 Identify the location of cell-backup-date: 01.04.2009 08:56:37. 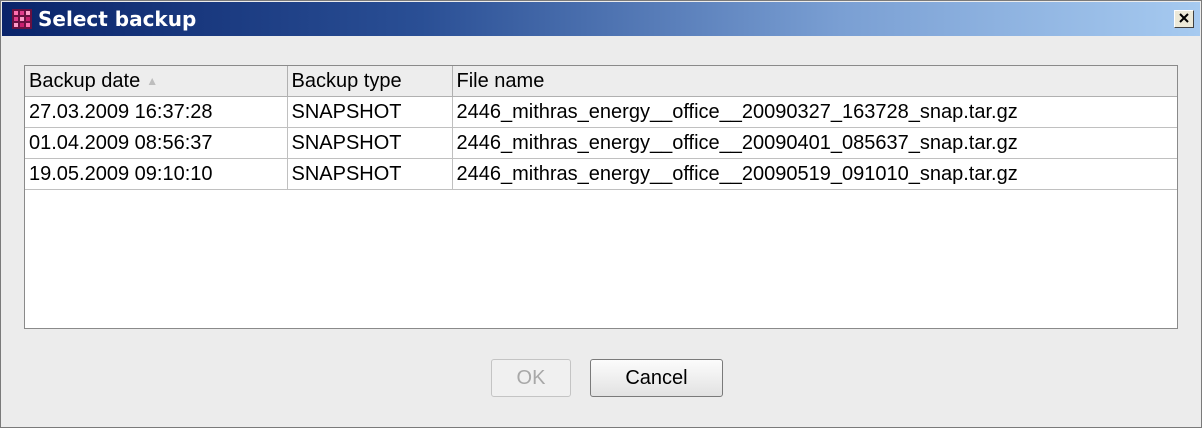
(156, 143).